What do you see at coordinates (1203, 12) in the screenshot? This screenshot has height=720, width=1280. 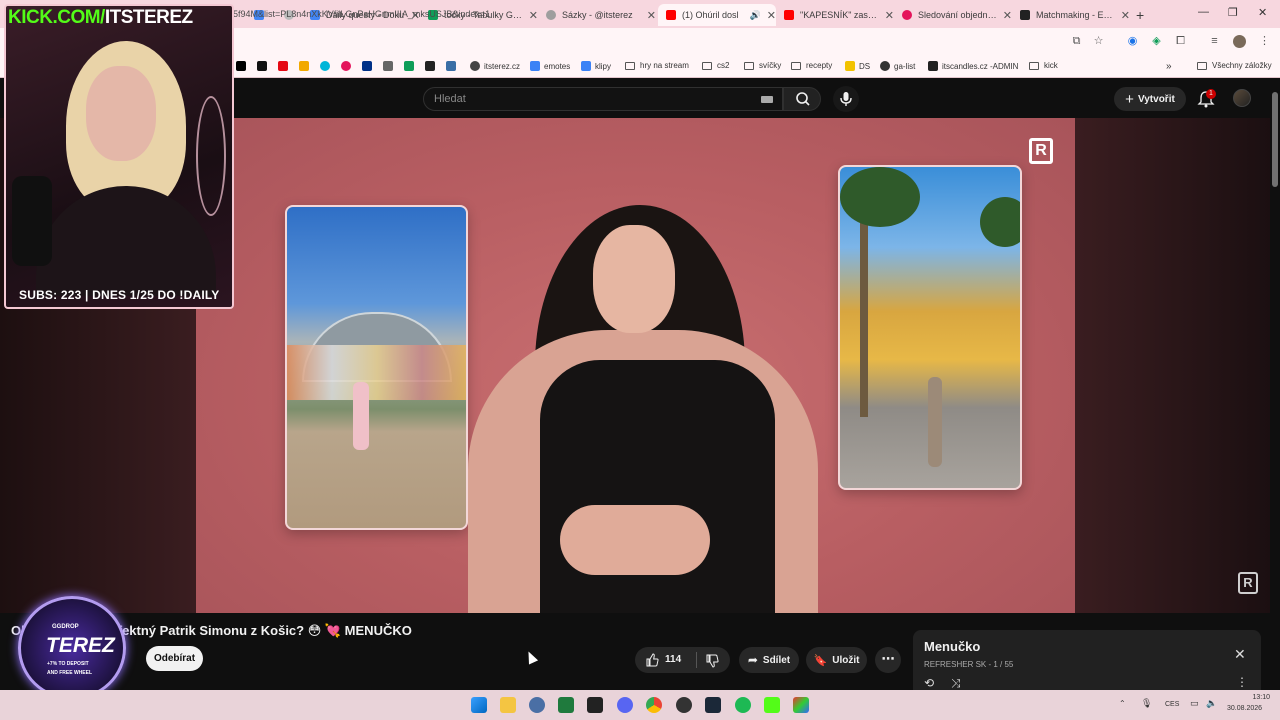 I see `minimize-icon: —` at bounding box center [1203, 12].